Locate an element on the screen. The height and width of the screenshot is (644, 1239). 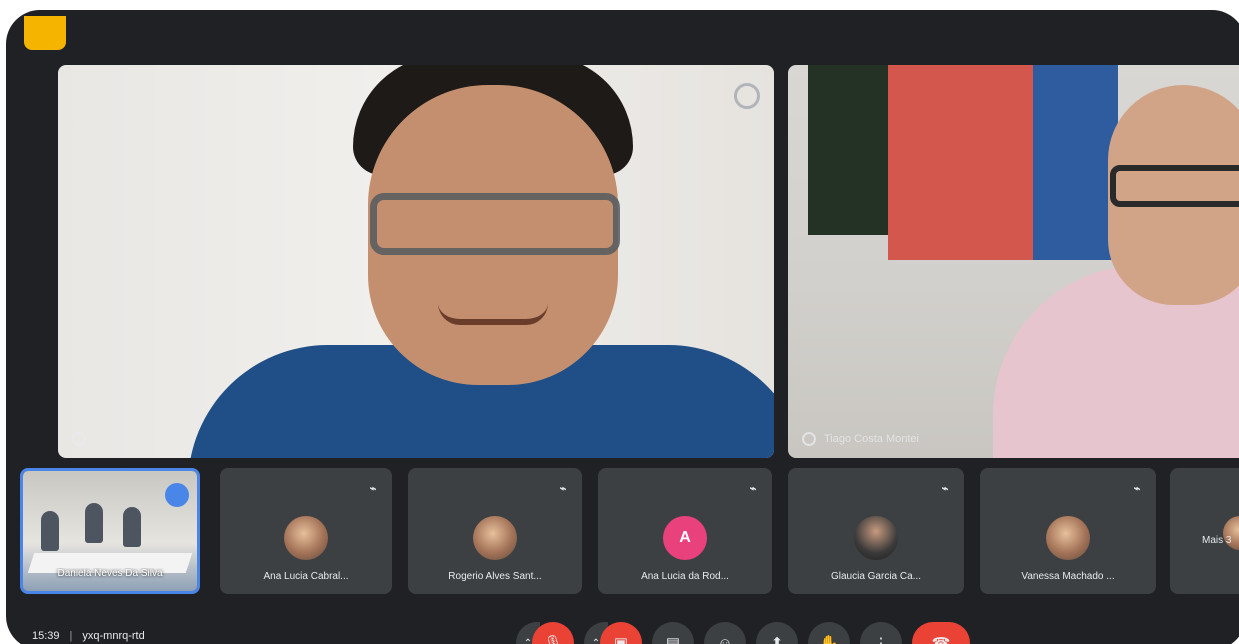
captions-icon: ▤ is located at coordinates (673, 633).